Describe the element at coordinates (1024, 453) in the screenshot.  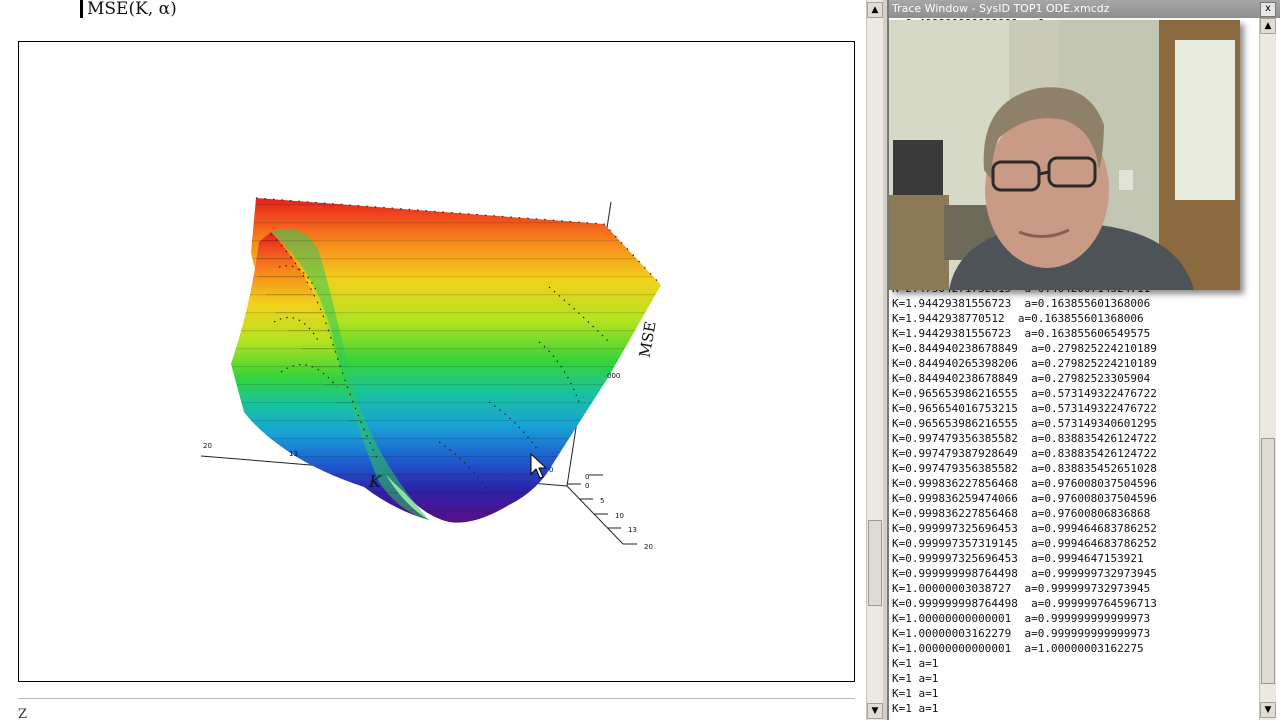
I see `trace-line: K=0.997479387928649 a=0.838835426124722` at that location.